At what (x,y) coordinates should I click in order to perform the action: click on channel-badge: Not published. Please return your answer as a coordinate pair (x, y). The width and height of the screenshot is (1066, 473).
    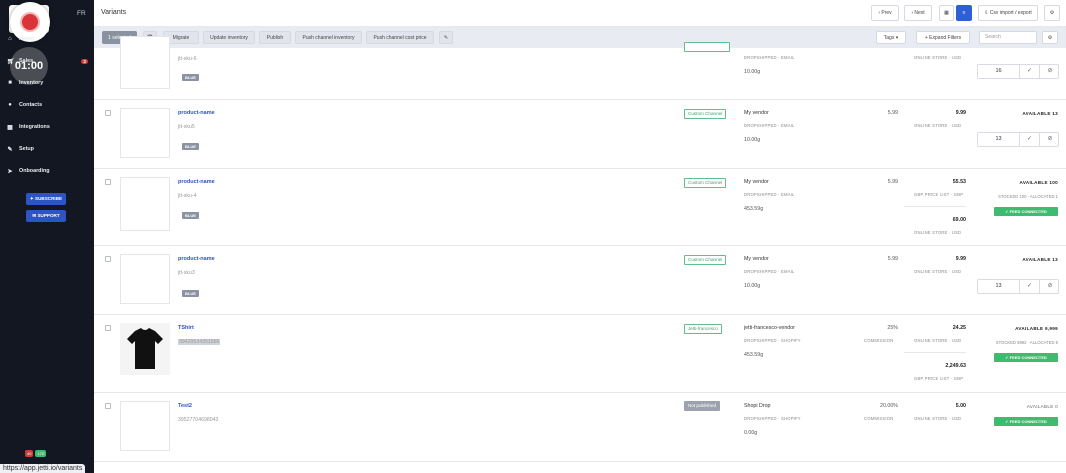
    Looking at the image, I should click on (702, 406).